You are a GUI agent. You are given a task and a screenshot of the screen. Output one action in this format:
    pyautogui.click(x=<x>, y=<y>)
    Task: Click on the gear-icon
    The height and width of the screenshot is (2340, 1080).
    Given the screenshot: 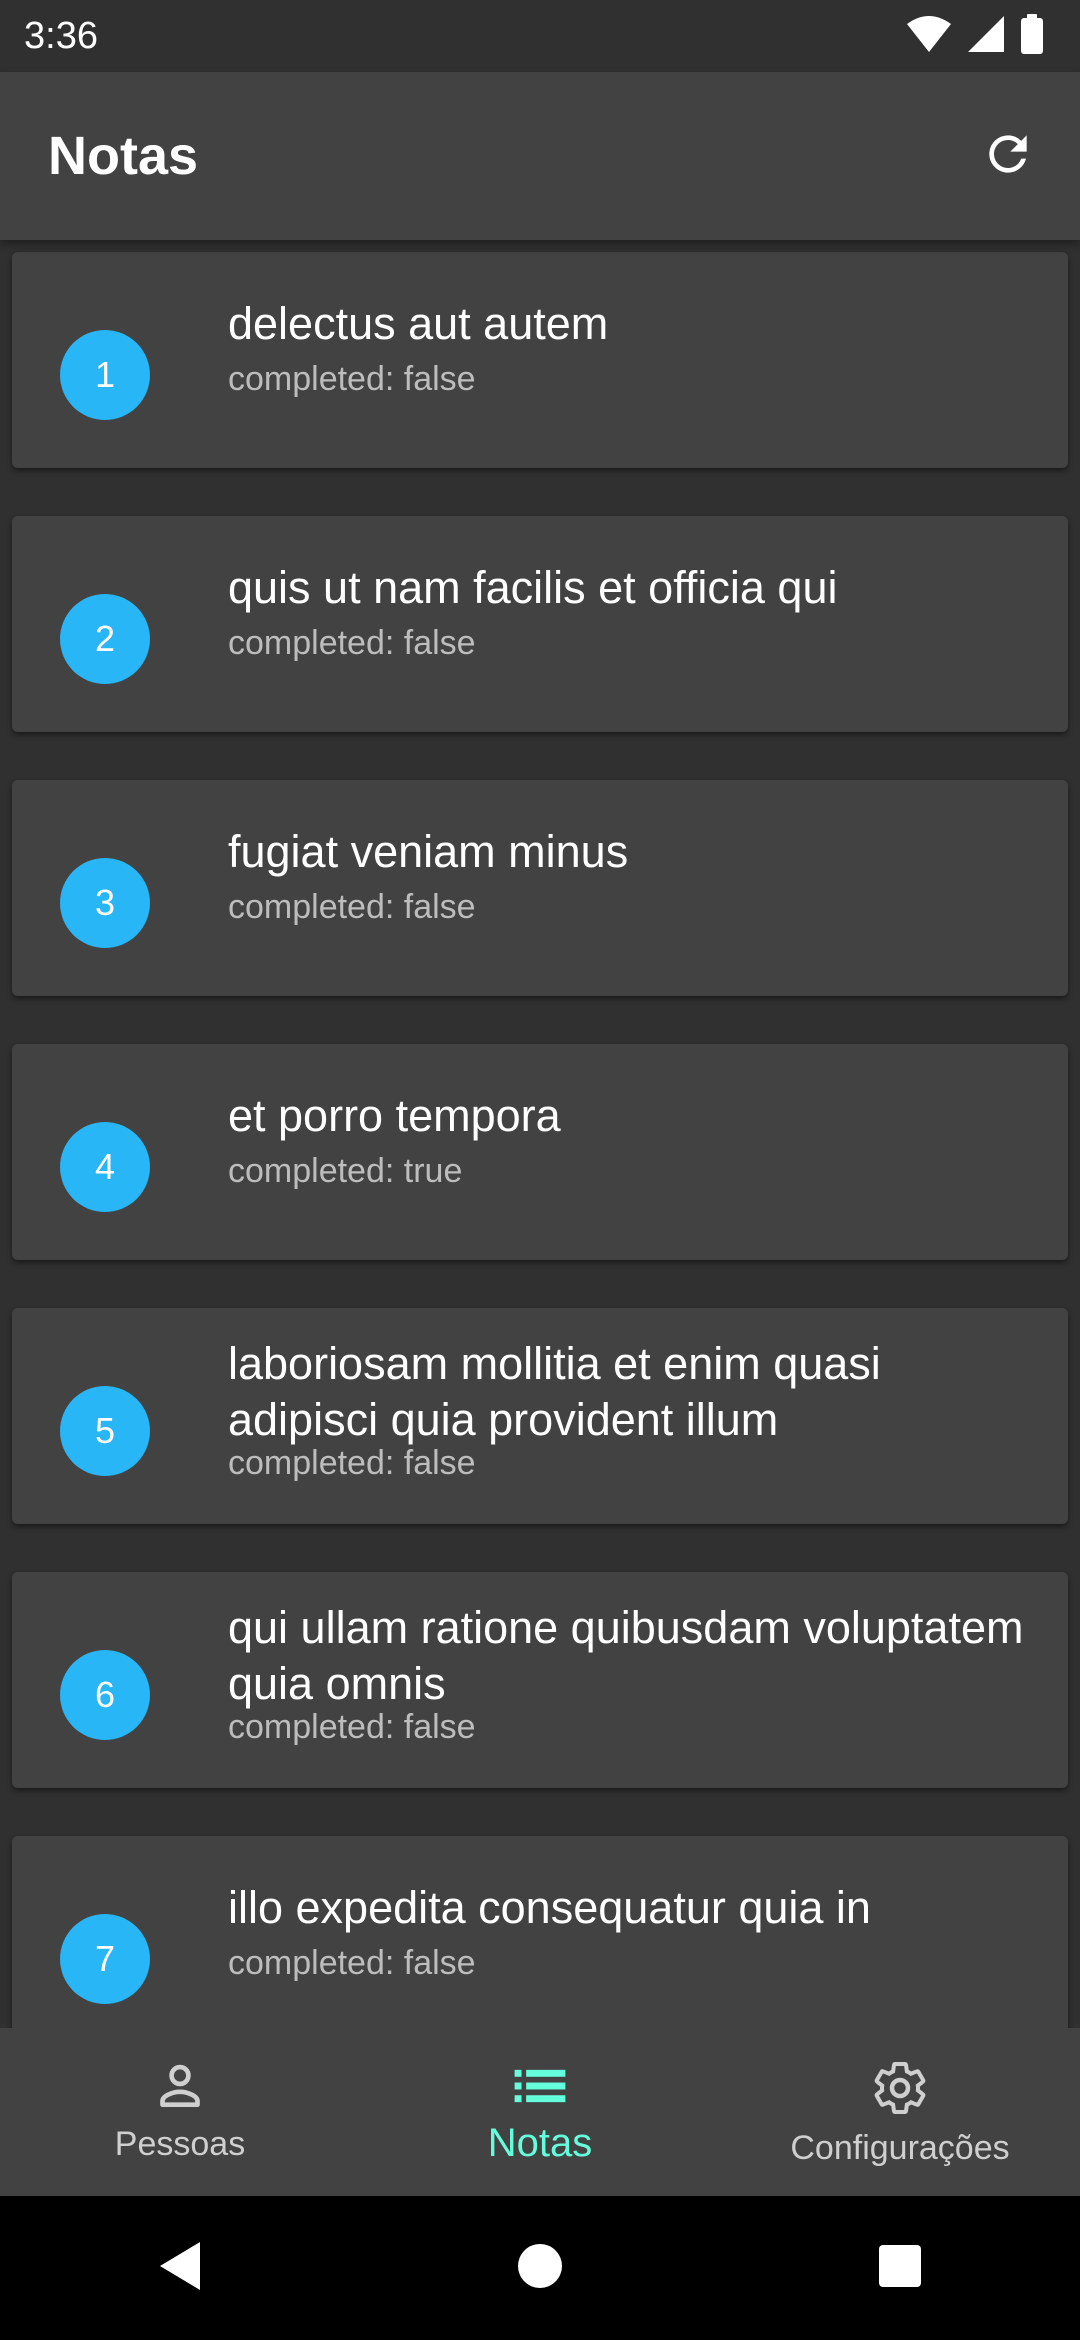 What is the action you would take?
    pyautogui.click(x=900, y=2090)
    